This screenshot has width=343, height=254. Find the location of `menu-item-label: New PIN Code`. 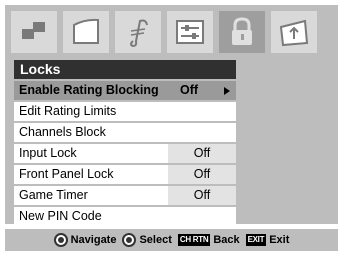

menu-item-label: New PIN Code is located at coordinates (60, 216).